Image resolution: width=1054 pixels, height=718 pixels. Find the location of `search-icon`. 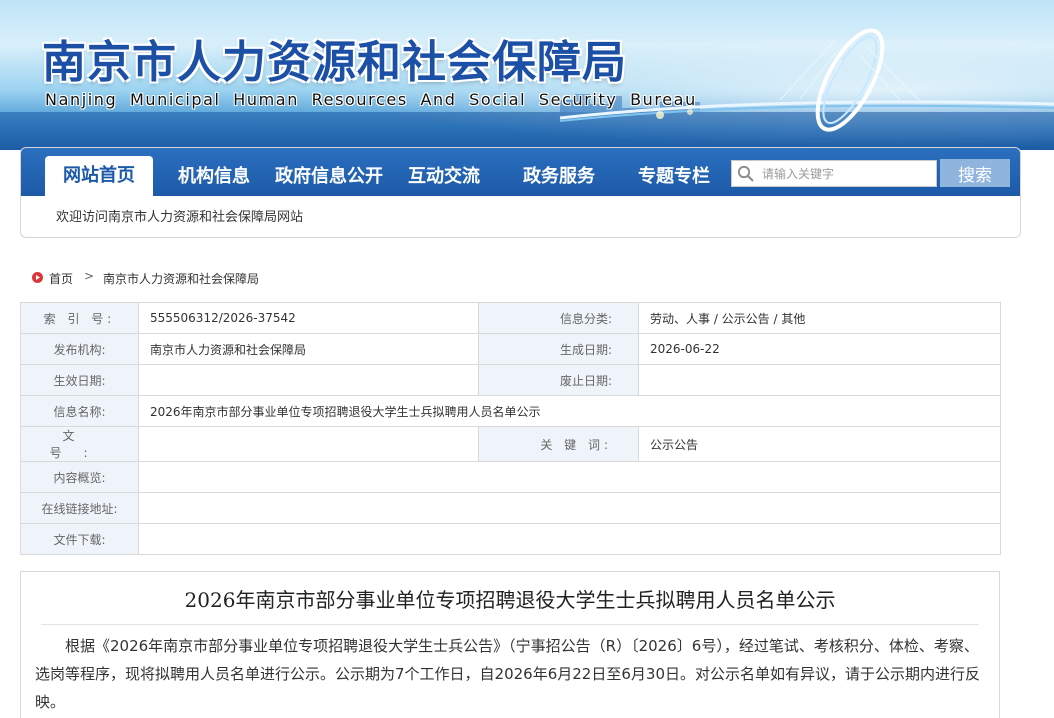

search-icon is located at coordinates (745, 173).